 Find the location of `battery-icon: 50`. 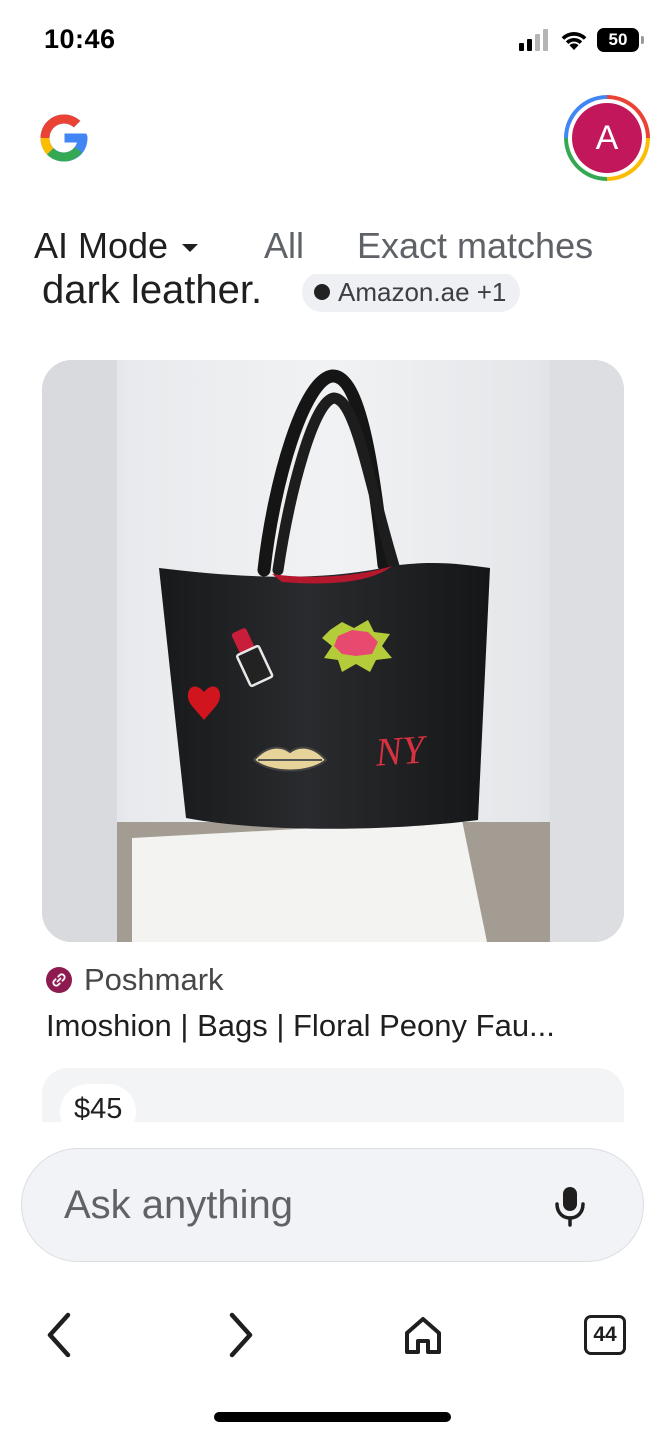

battery-icon: 50 is located at coordinates (620, 40).